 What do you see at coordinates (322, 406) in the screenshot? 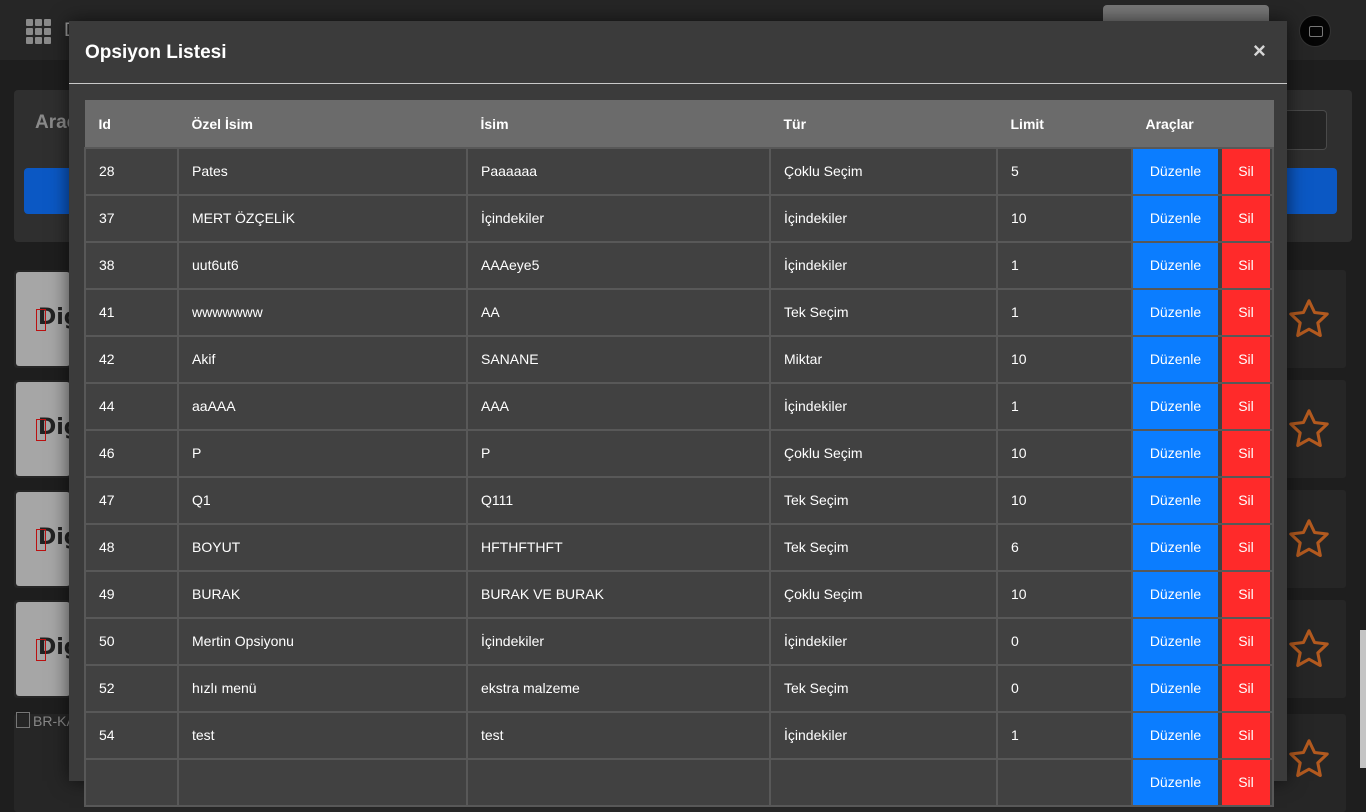
I see `cell-custom-name: aaAAA` at bounding box center [322, 406].